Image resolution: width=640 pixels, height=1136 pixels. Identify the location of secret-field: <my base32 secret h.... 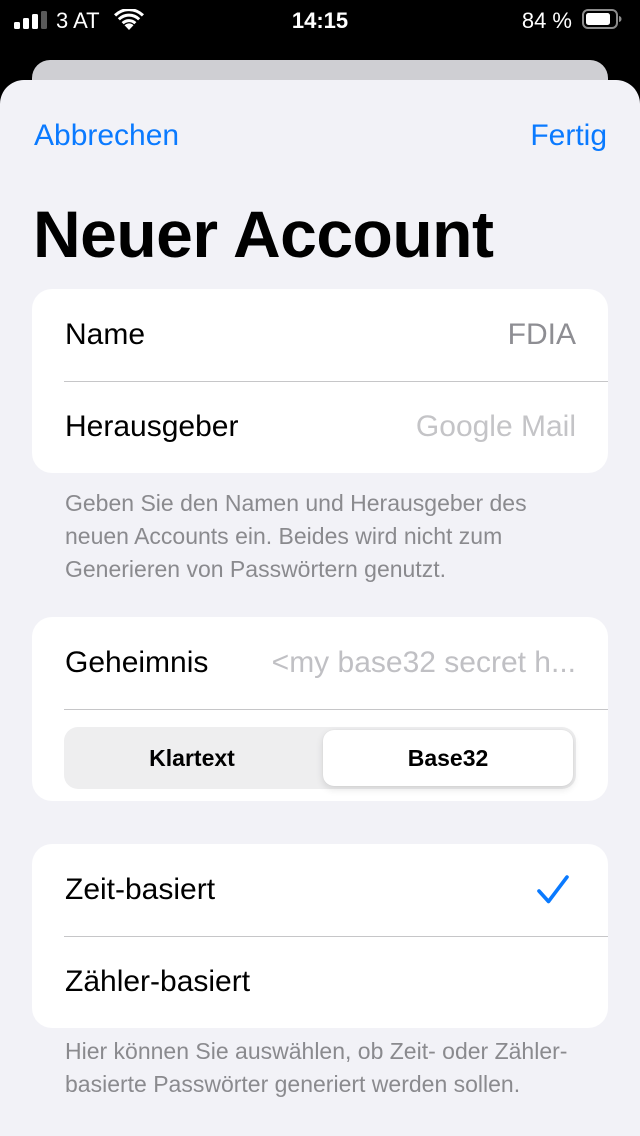
(410, 663).